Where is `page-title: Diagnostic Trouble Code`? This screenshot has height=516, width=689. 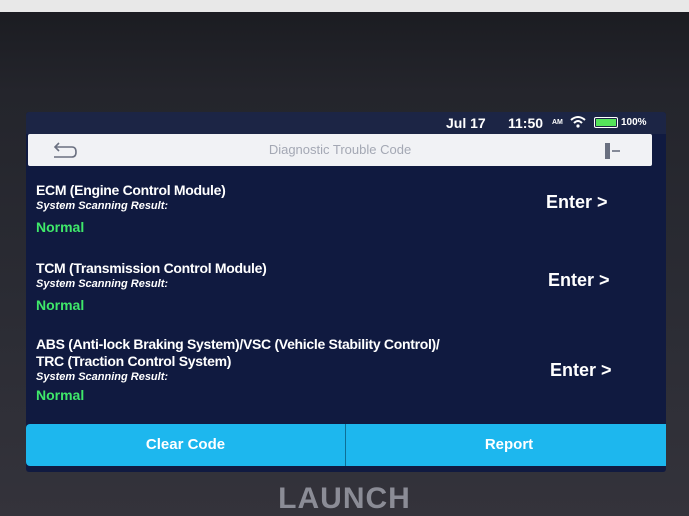
page-title: Diagnostic Trouble Code is located at coordinates (340, 149).